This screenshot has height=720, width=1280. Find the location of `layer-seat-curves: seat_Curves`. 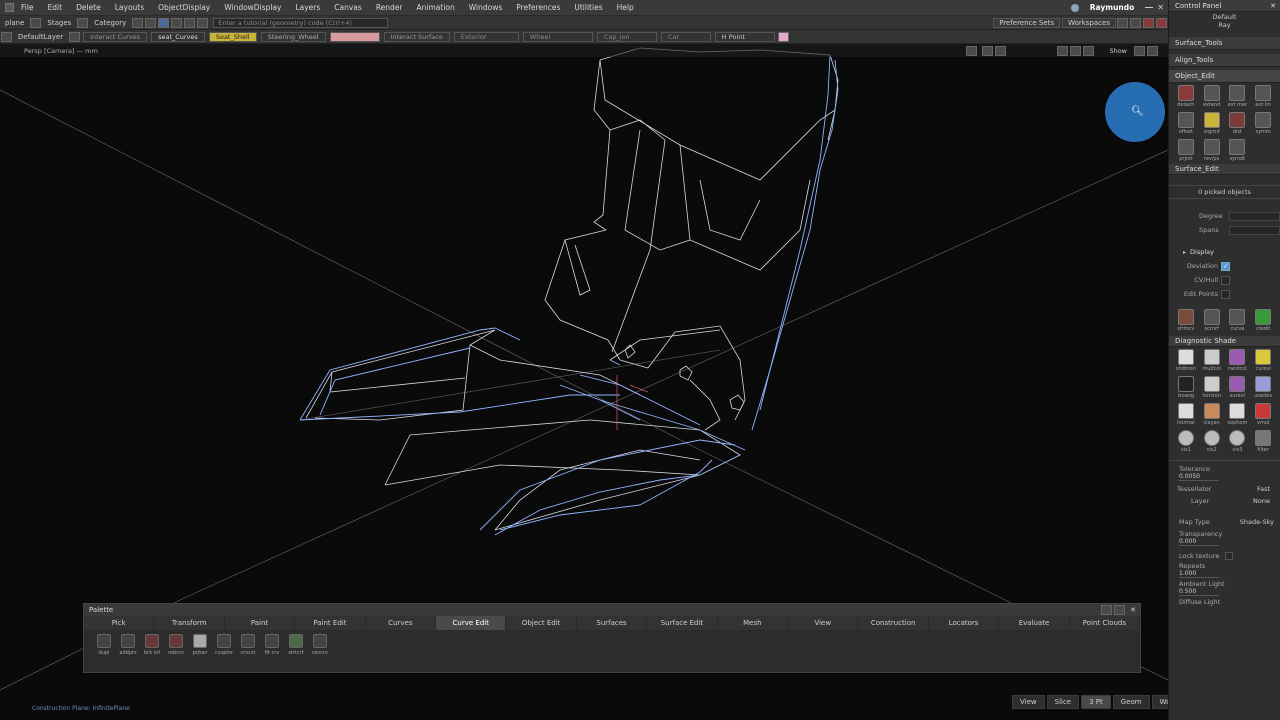

layer-seat-curves: seat_Curves is located at coordinates (178, 36).